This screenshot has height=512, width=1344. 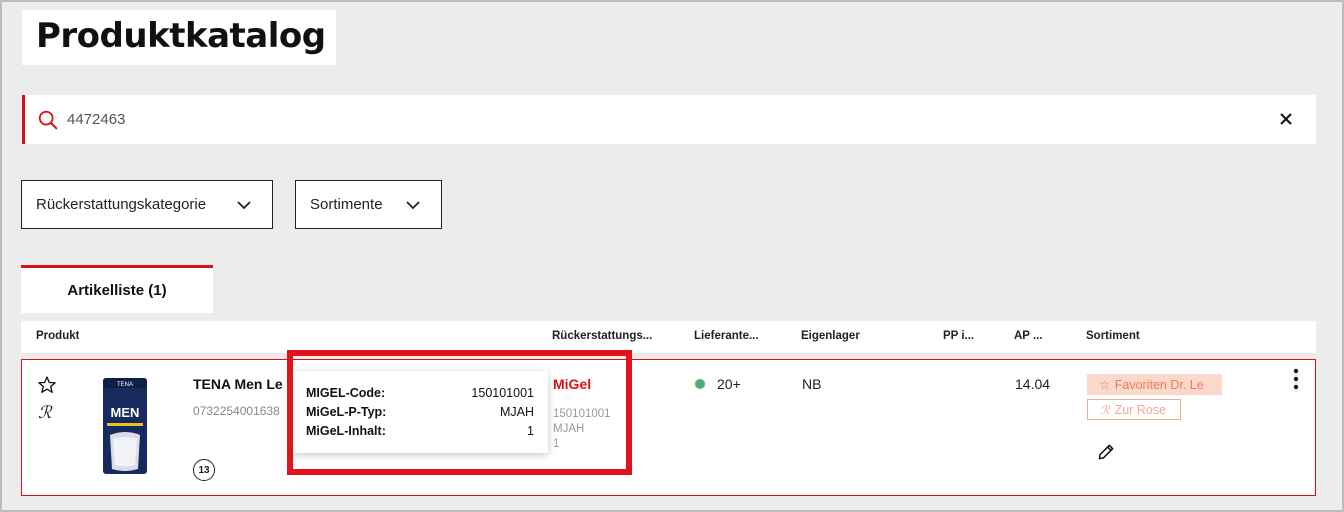 What do you see at coordinates (502, 393) in the screenshot?
I see `tooltip-value: 150101001` at bounding box center [502, 393].